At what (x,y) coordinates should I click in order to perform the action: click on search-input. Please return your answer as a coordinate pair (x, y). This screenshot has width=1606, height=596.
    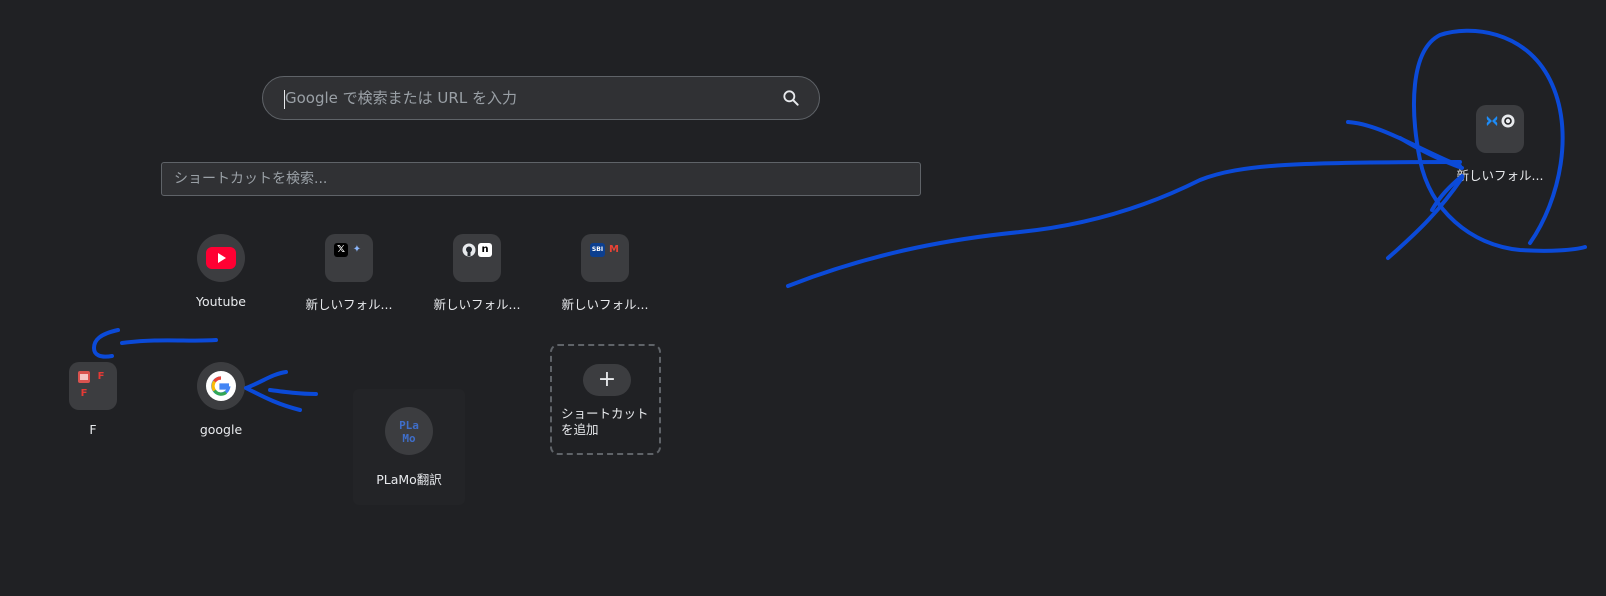
    Looking at the image, I should click on (525, 98).